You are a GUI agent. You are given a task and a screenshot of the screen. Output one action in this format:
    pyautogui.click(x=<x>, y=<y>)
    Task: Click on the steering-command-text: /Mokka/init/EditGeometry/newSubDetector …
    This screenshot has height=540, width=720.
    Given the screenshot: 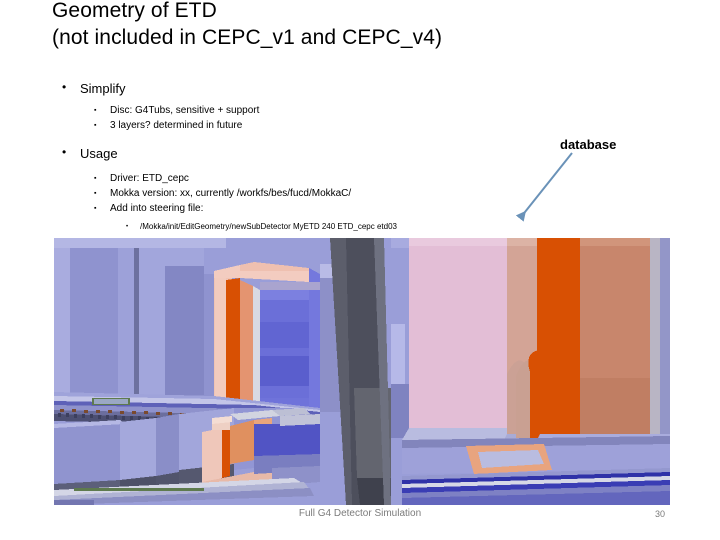 What is the action you would take?
    pyautogui.click(x=268, y=226)
    